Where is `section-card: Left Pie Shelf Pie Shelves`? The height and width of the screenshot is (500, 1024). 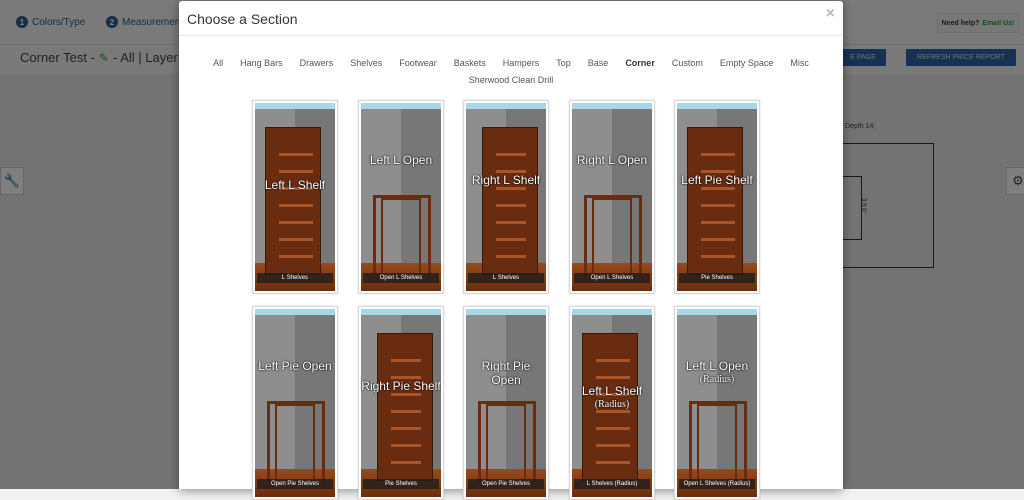 section-card: Left Pie Shelf Pie Shelves is located at coordinates (717, 197).